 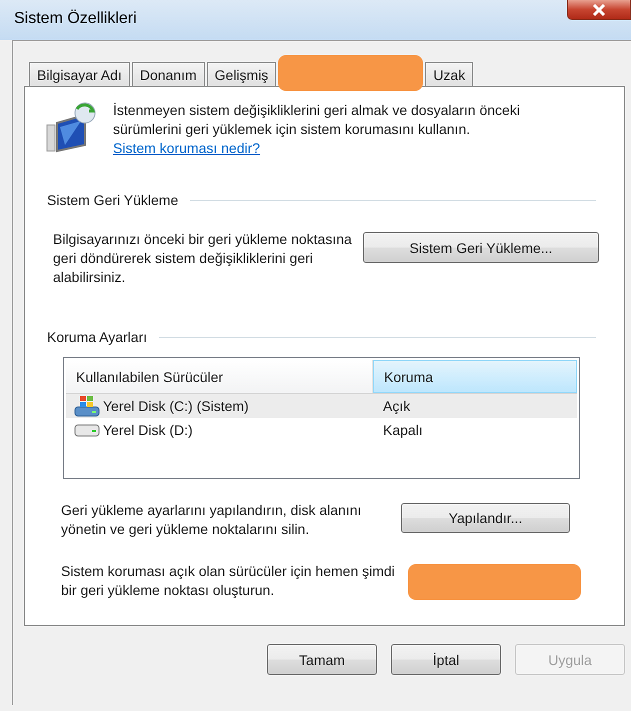 What do you see at coordinates (449, 74) in the screenshot?
I see `tab: Uzak` at bounding box center [449, 74].